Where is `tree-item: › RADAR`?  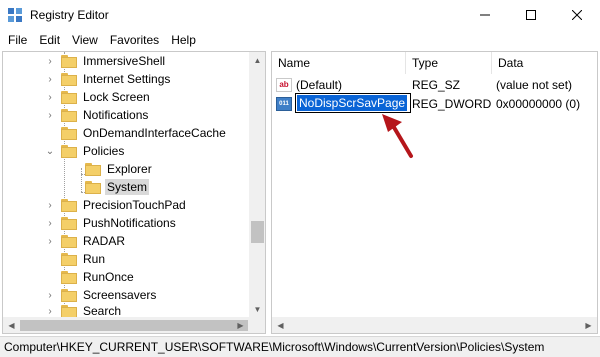
tree-item: › RADAR is located at coordinates (86, 241).